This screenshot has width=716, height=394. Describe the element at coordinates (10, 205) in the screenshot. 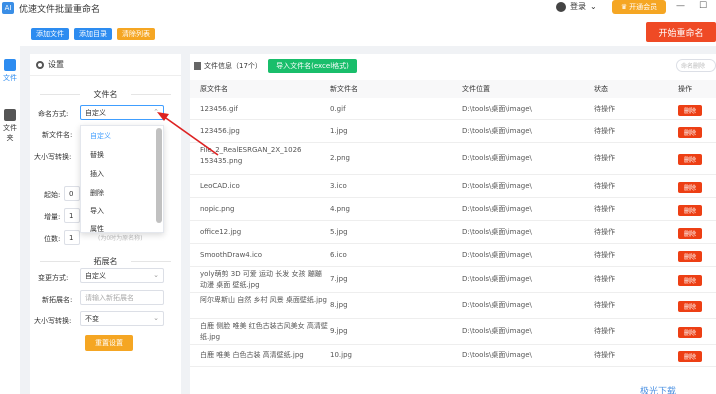

I see `sidebar: 文件 文件夹` at that location.